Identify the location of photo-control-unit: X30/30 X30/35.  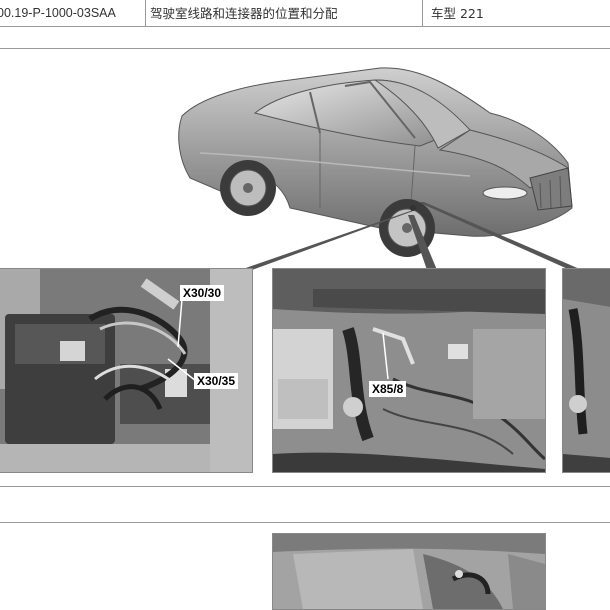
(126, 370).